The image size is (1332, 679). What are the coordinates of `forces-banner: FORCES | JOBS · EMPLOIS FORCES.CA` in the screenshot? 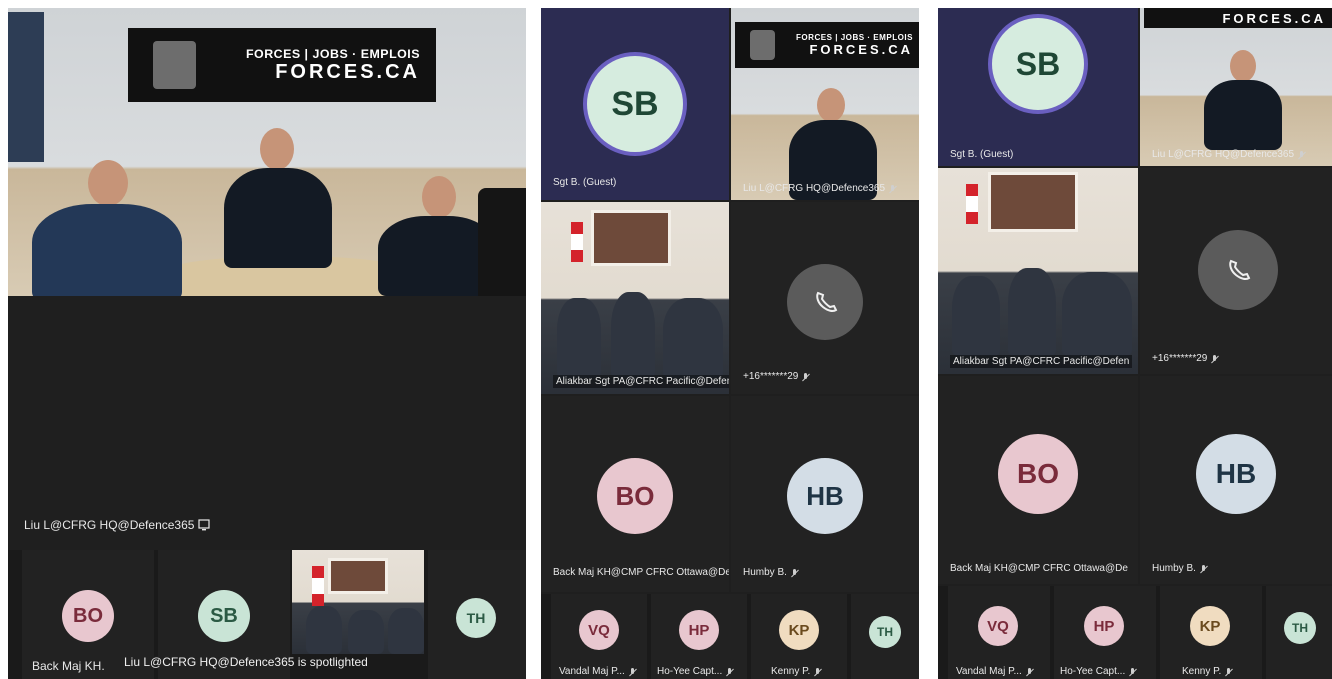 It's located at (827, 45).